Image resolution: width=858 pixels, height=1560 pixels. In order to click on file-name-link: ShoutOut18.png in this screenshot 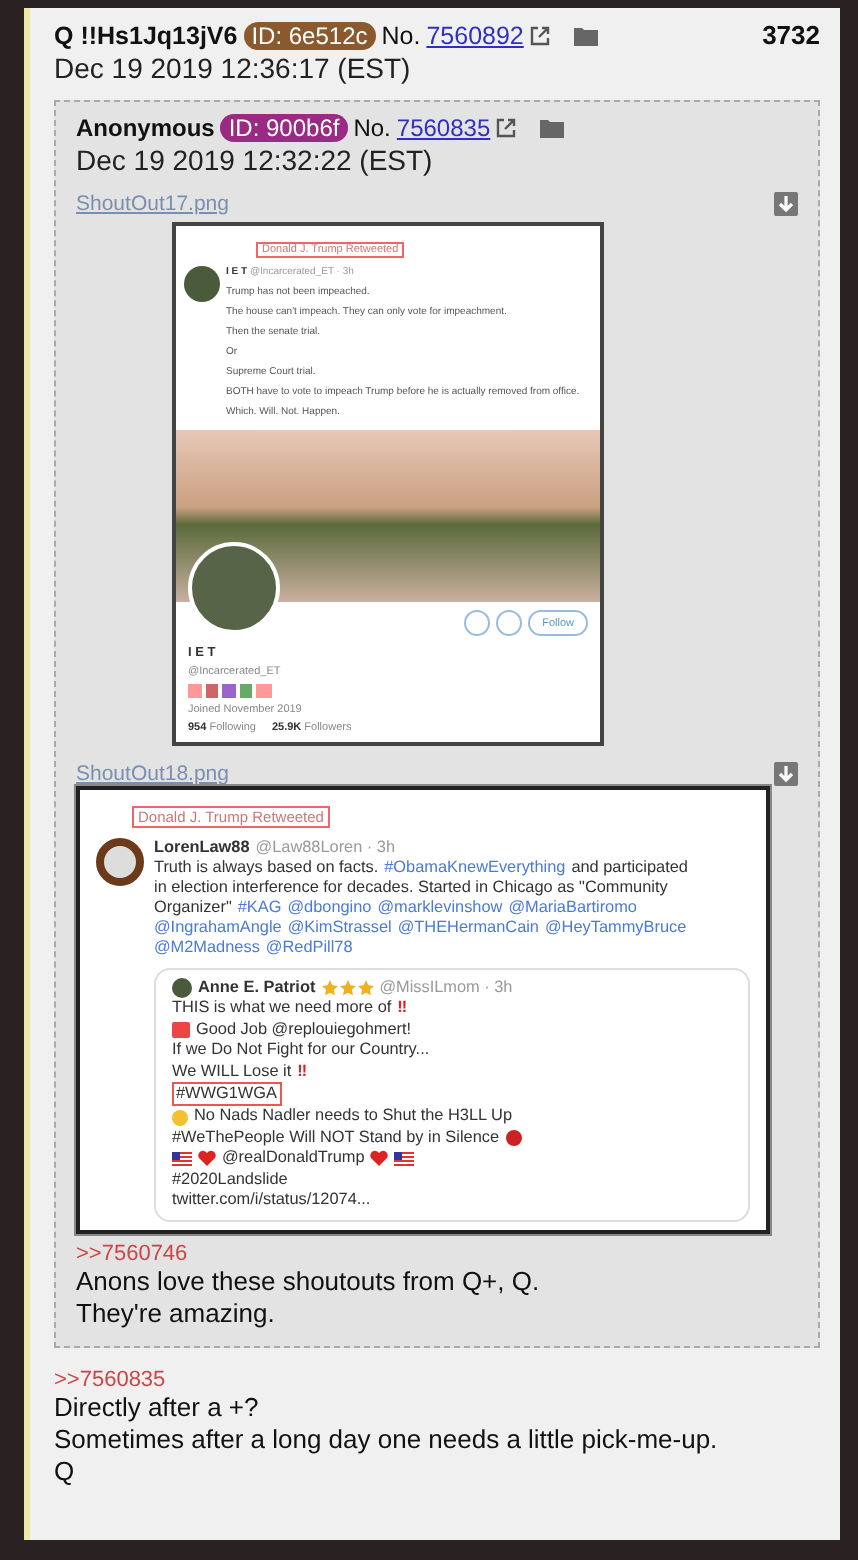, I will do `click(152, 774)`.